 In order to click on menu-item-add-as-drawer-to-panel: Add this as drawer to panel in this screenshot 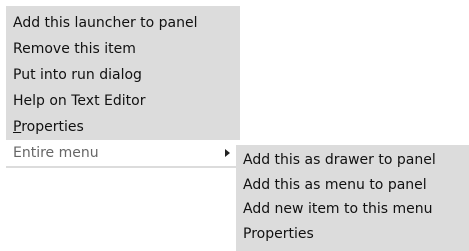, I will do `click(352, 160)`.